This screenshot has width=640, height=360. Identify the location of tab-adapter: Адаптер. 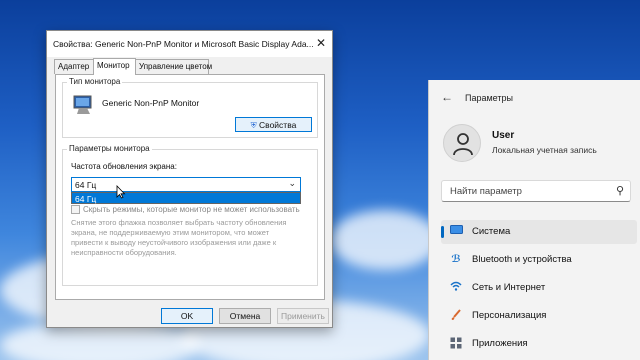
(74, 66).